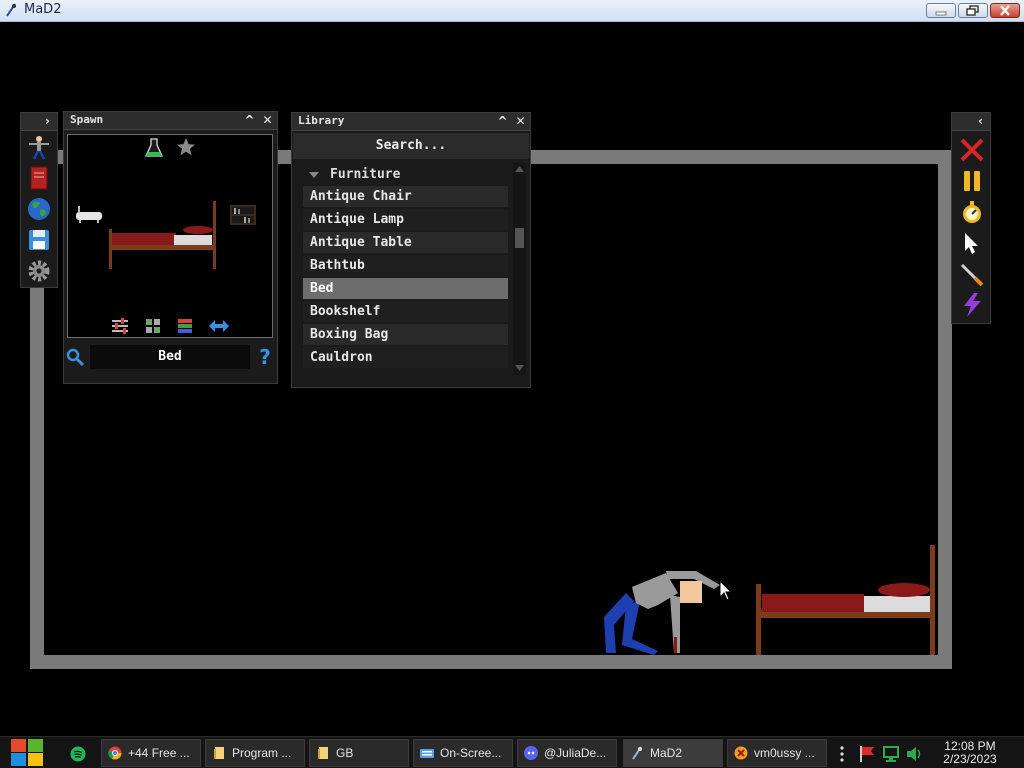 The height and width of the screenshot is (768, 1024). What do you see at coordinates (115, 753) in the screenshot?
I see `chrome-icon` at bounding box center [115, 753].